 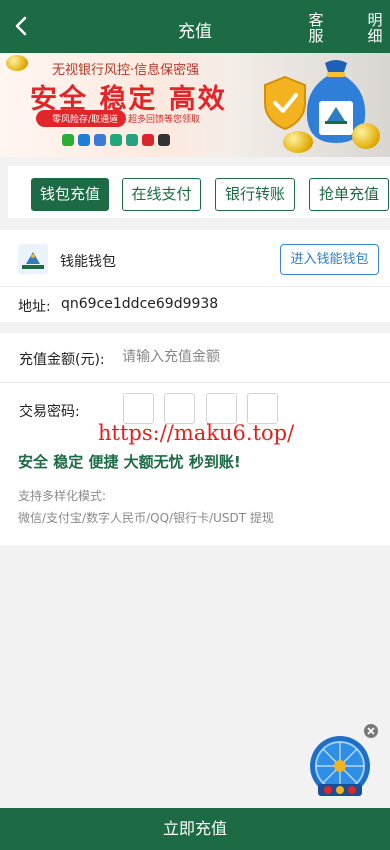 What do you see at coordinates (140, 304) in the screenshot?
I see `wallet-address: qn69ce1ddce69d9938` at bounding box center [140, 304].